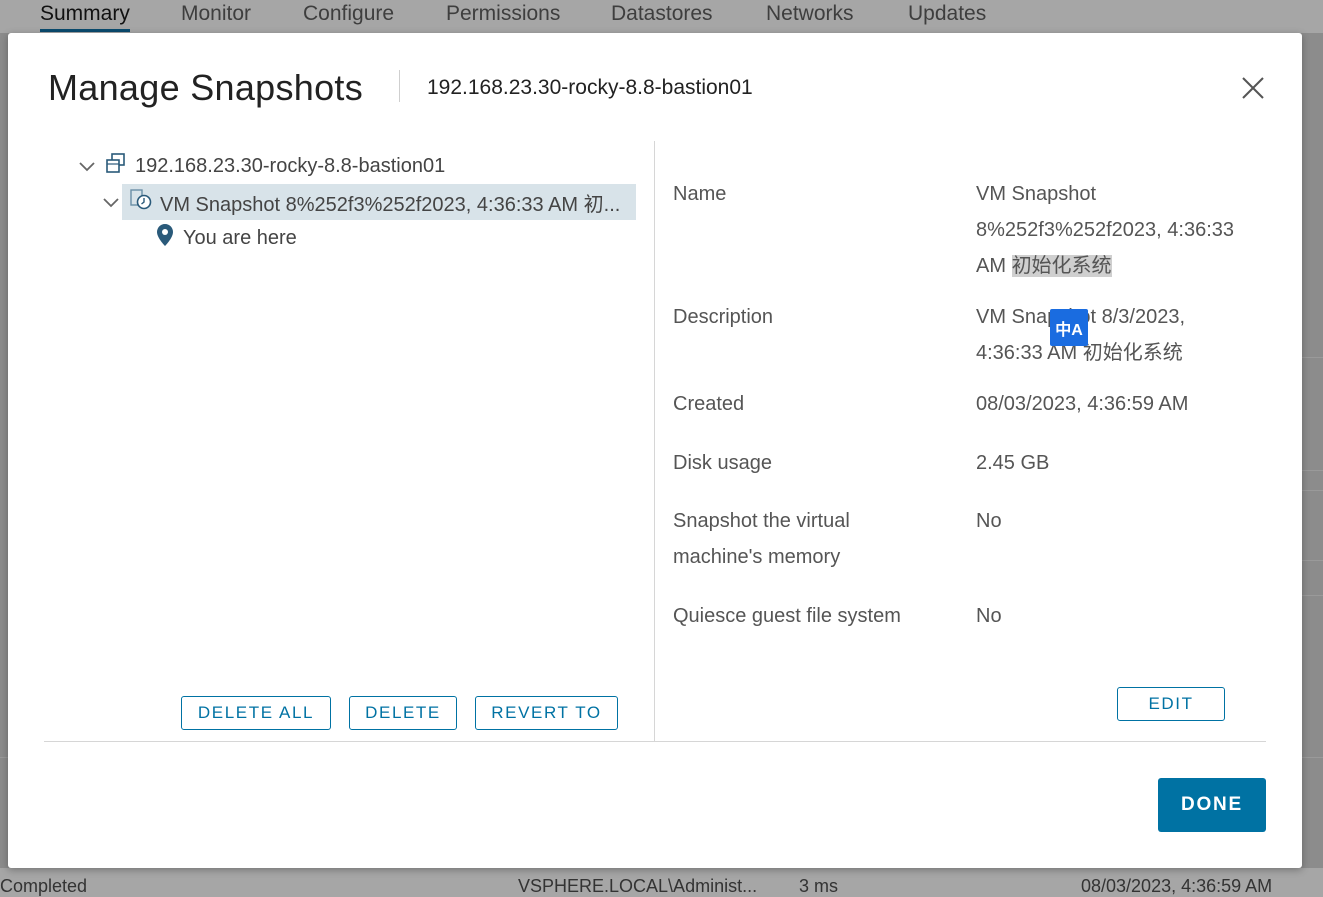  Describe the element at coordinates (590, 87) in the screenshot. I see `dialog-vm-name: 192.168.23.30-rocky-8.8-bastion01` at that location.